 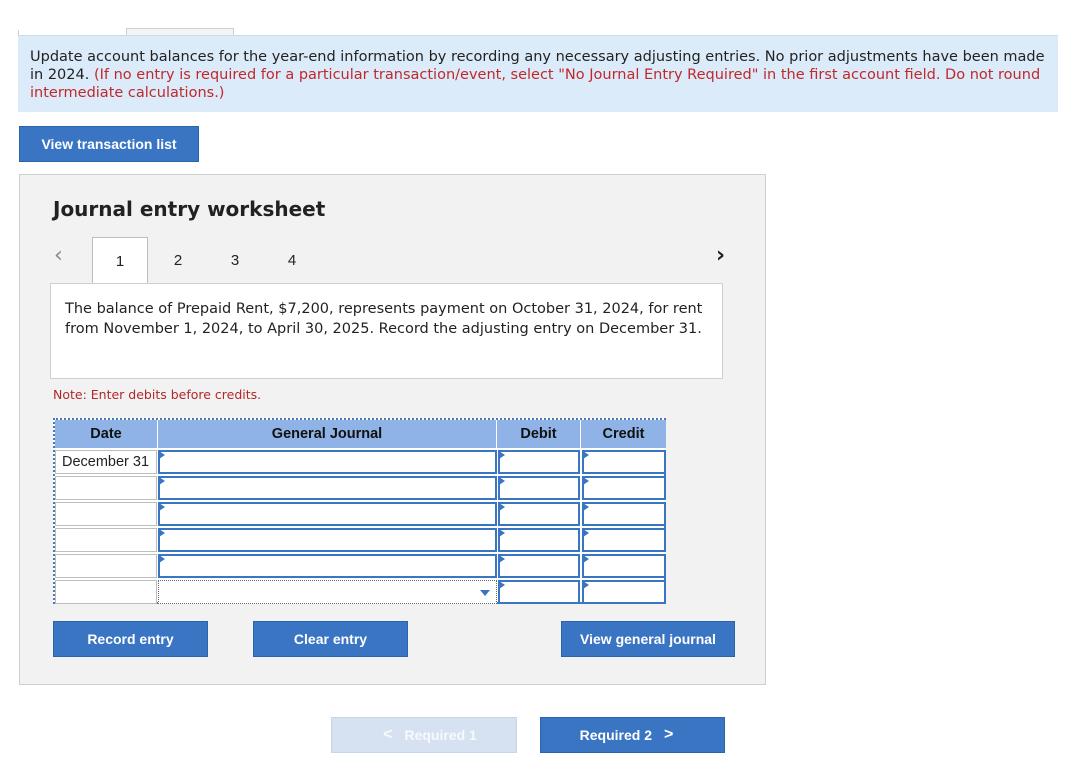 What do you see at coordinates (178, 260) in the screenshot?
I see `tab-2: 2` at bounding box center [178, 260].